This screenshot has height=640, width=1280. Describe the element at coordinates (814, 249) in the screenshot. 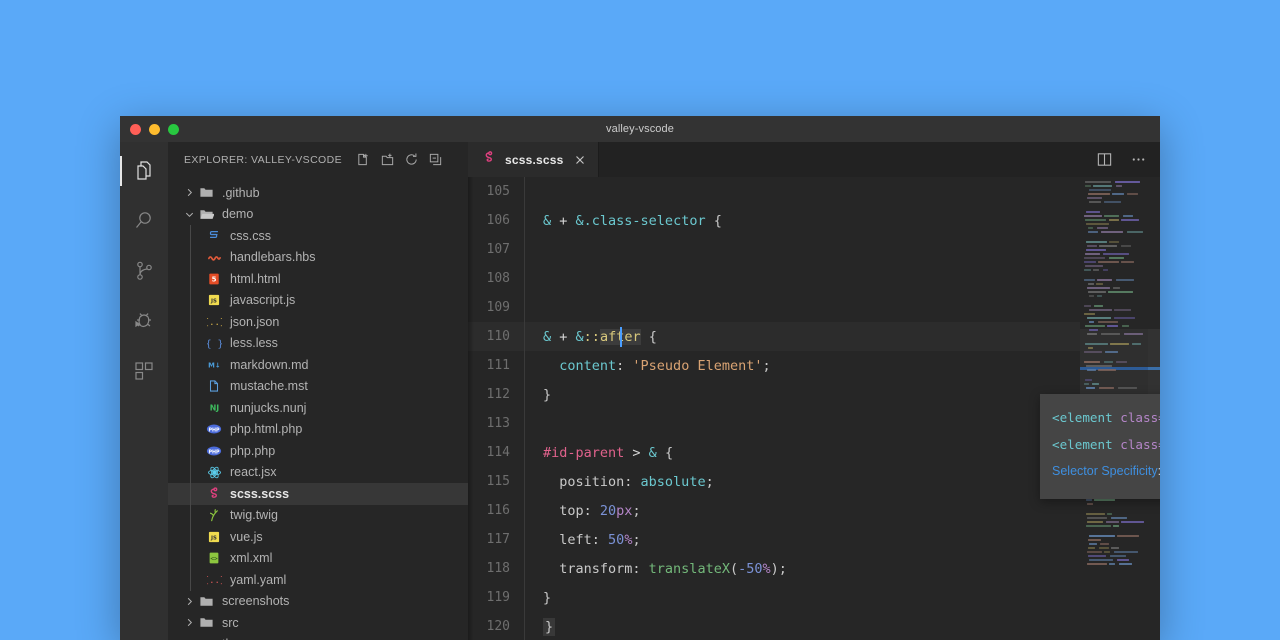

I see `code-line-107: 107` at that location.